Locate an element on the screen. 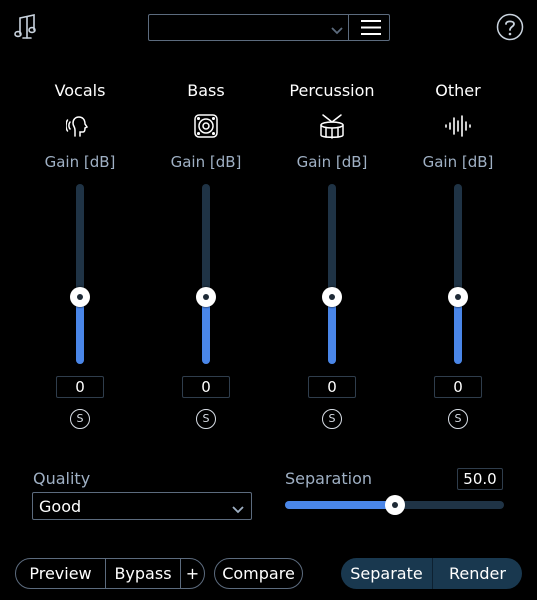 The image size is (537, 600). drum-icon is located at coordinates (332, 126).